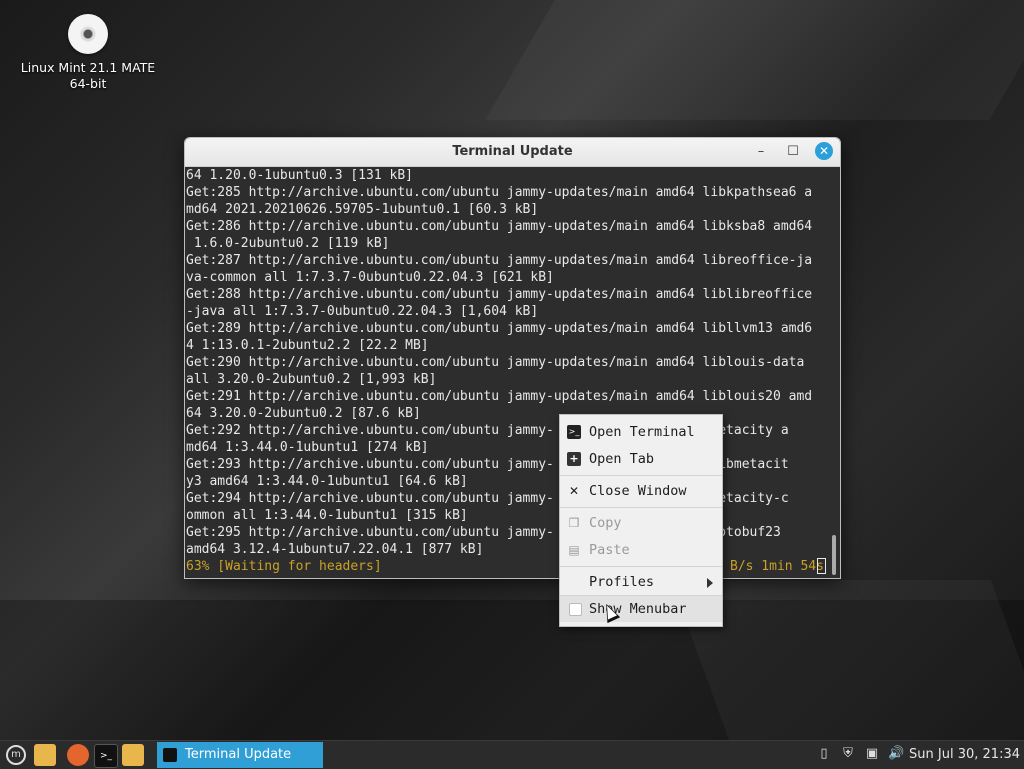 Image resolution: width=1024 pixels, height=769 pixels. What do you see at coordinates (638, 491) in the screenshot?
I see `menu-item-label: Close Window` at bounding box center [638, 491].